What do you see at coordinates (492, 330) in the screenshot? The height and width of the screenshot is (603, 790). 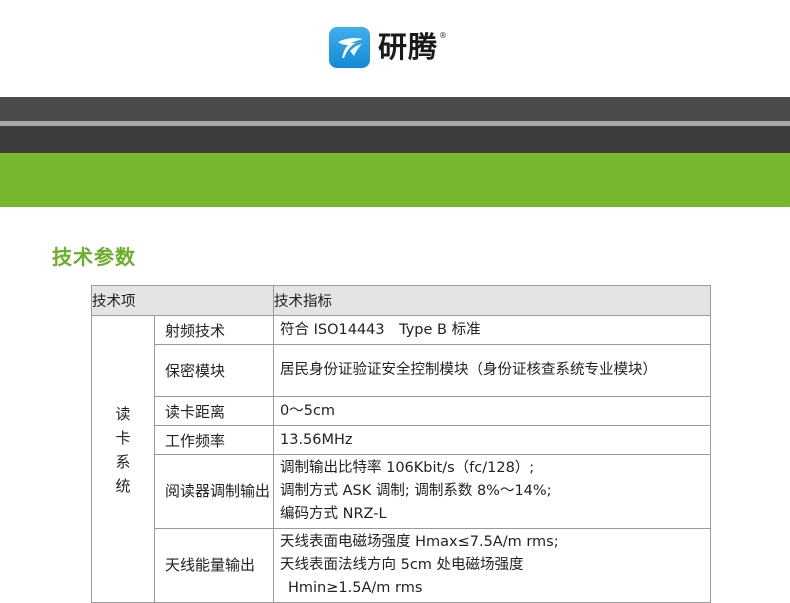 I see `row-value: 符合 ISO14443 Type B 标准` at bounding box center [492, 330].